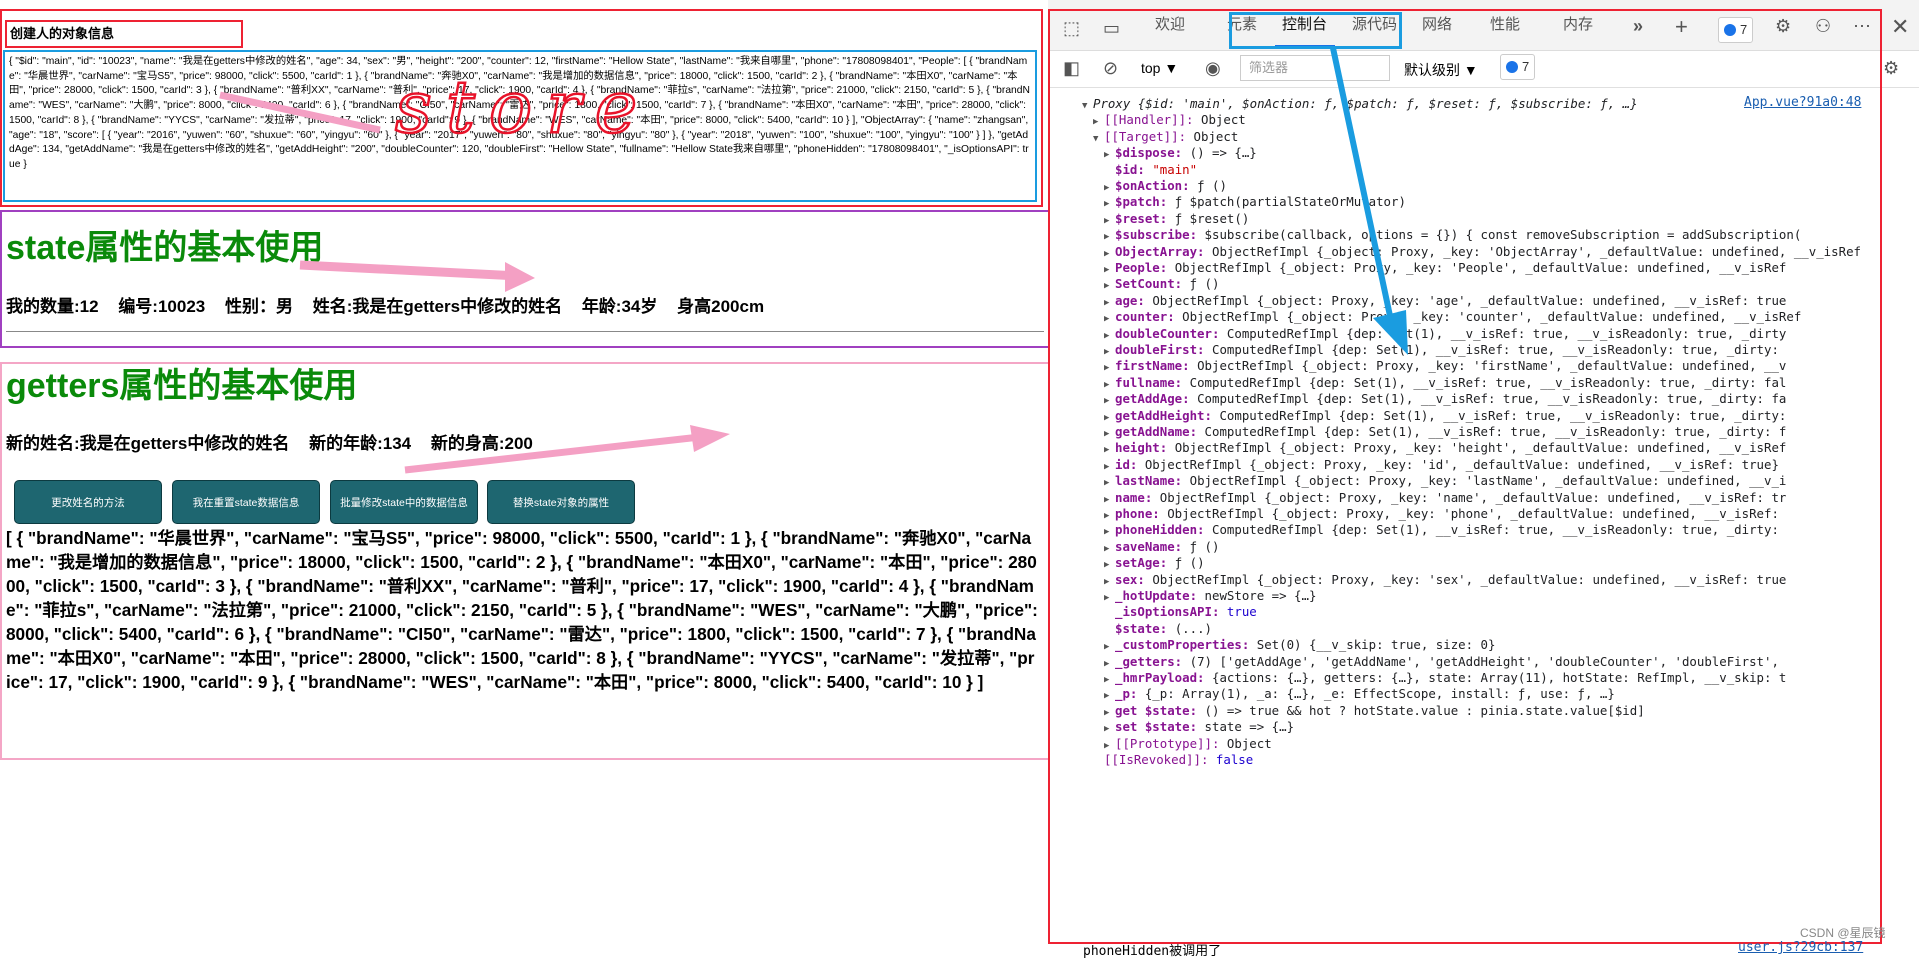 This screenshot has height=959, width=1919. Describe the element at coordinates (523, 107) in the screenshot. I see `handwriting-store: store` at that location.